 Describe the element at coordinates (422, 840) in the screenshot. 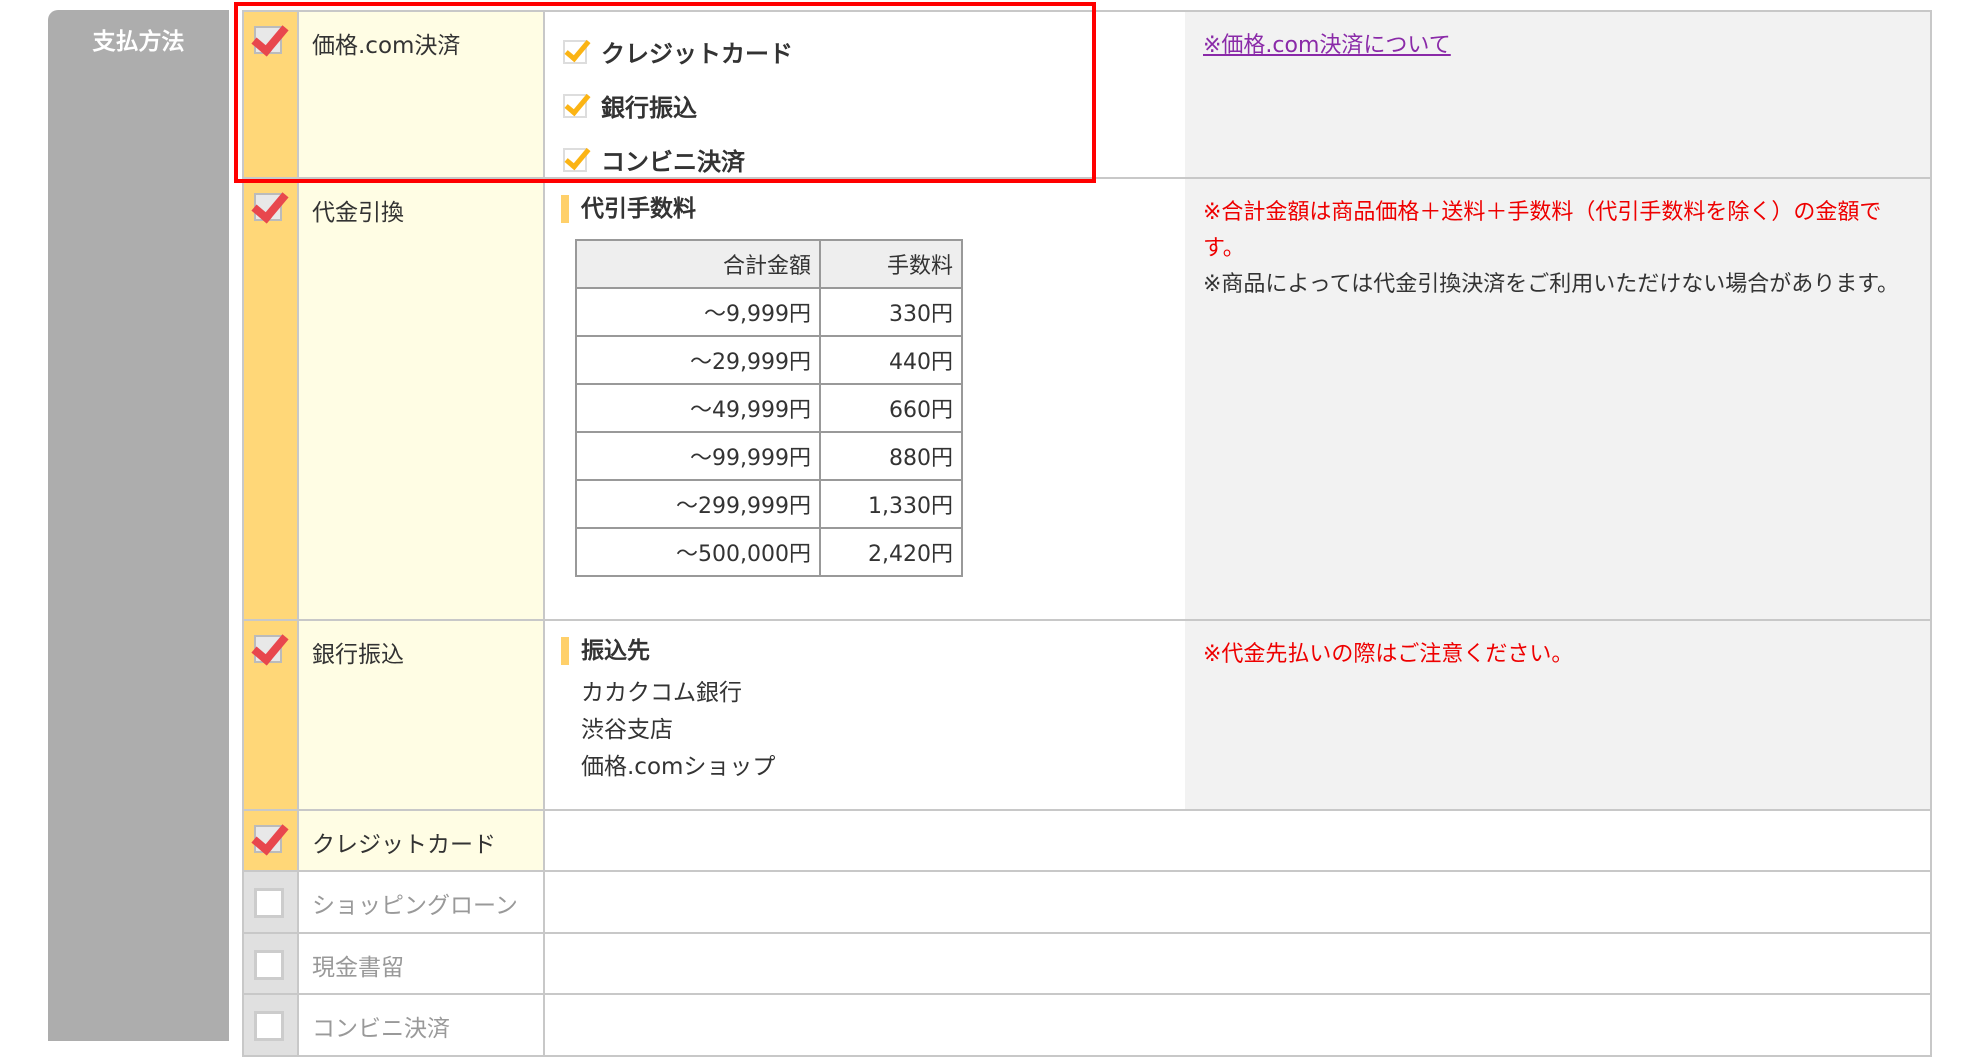

I see `method-label: クレジットカード` at that location.